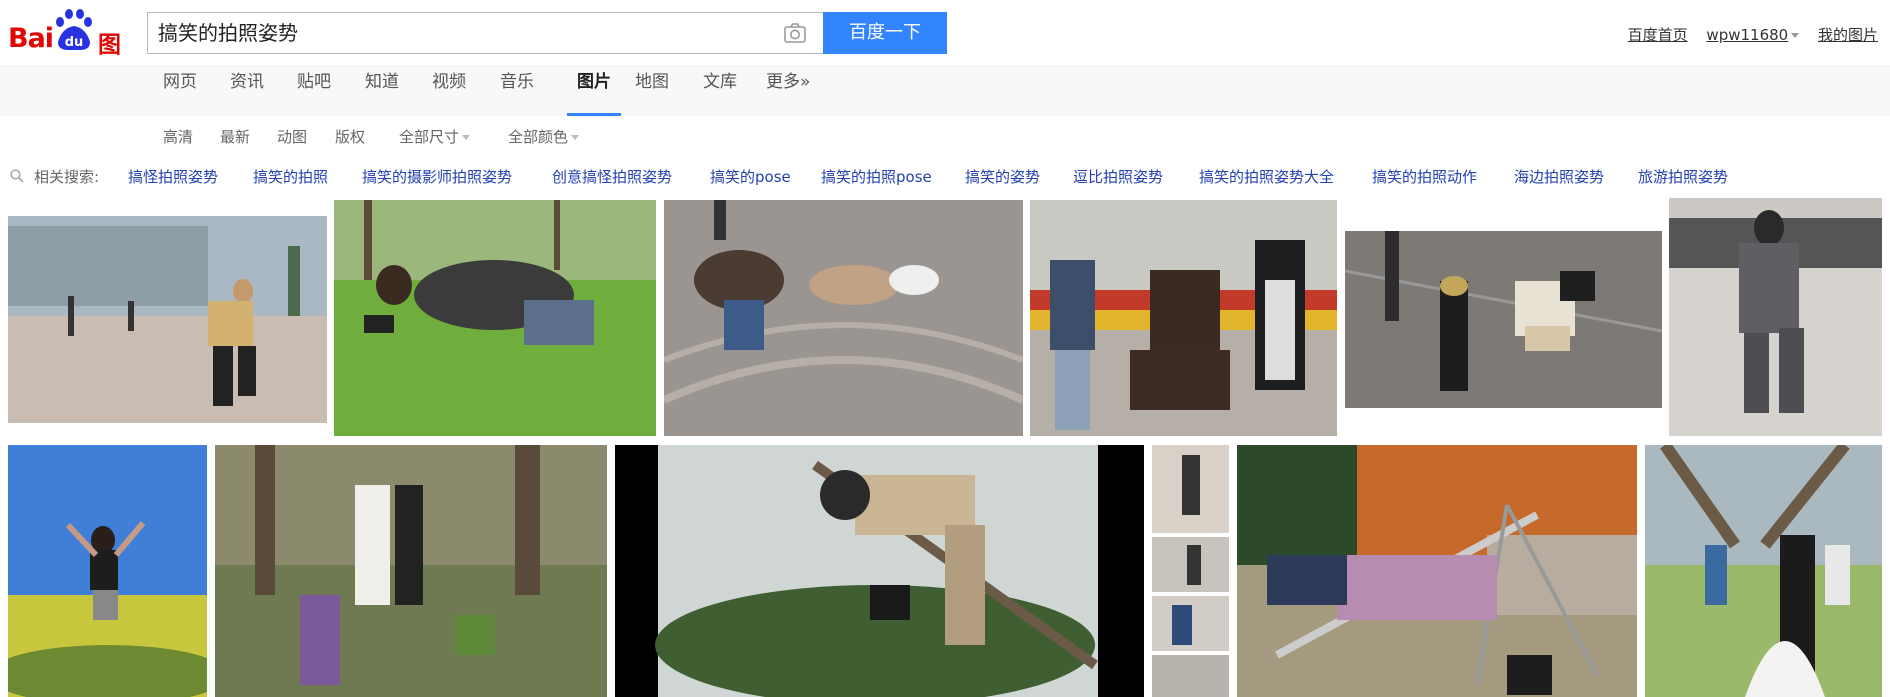  Describe the element at coordinates (1658, 35) in the screenshot. I see `home-link: 百度首页` at that location.